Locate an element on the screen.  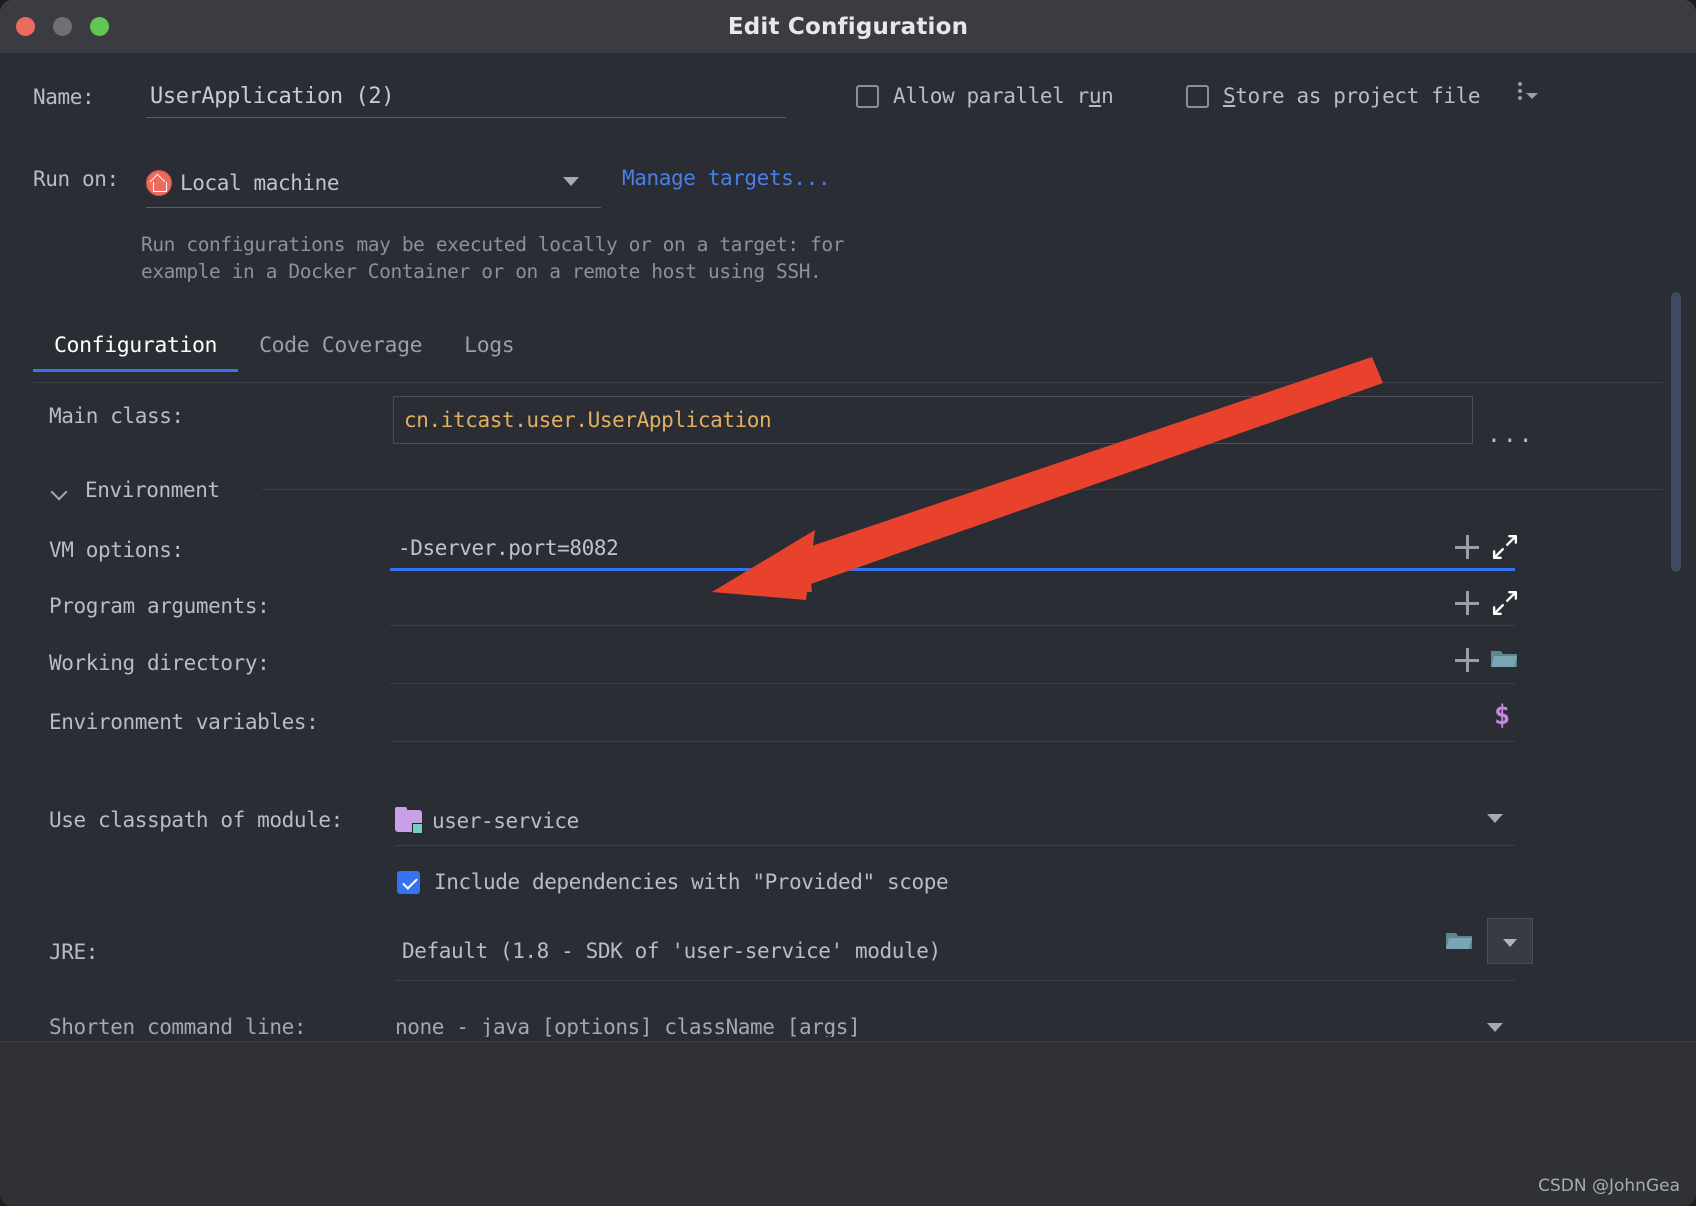
run-on-value: Local machine is located at coordinates (260, 182).